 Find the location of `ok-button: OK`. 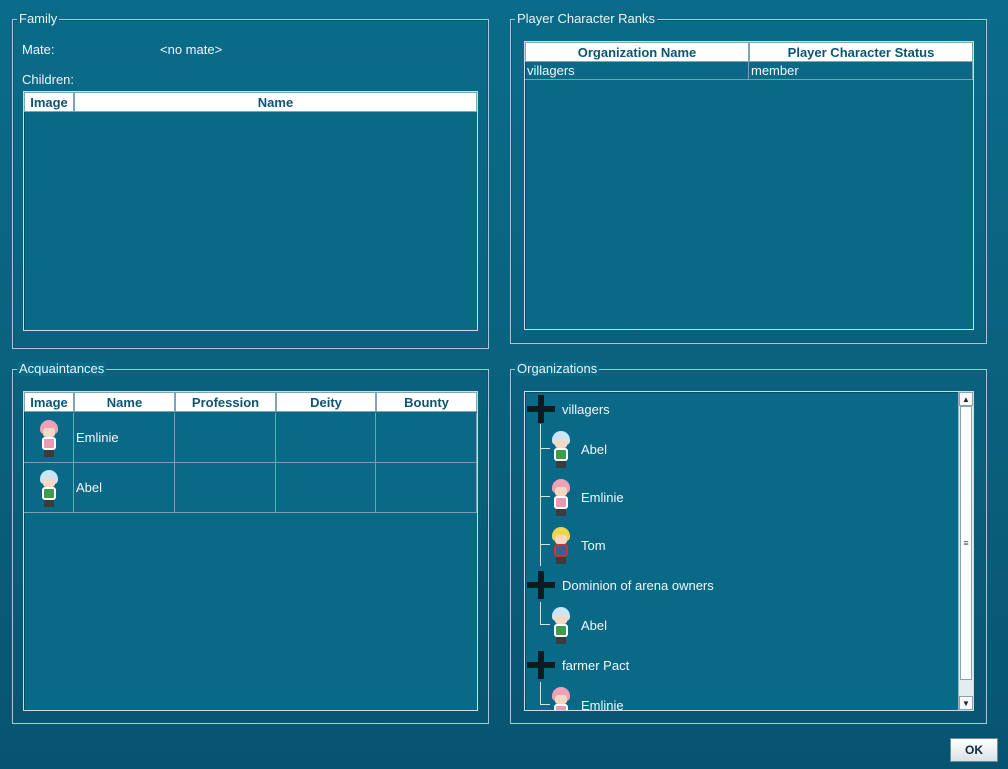

ok-button: OK is located at coordinates (974, 750).